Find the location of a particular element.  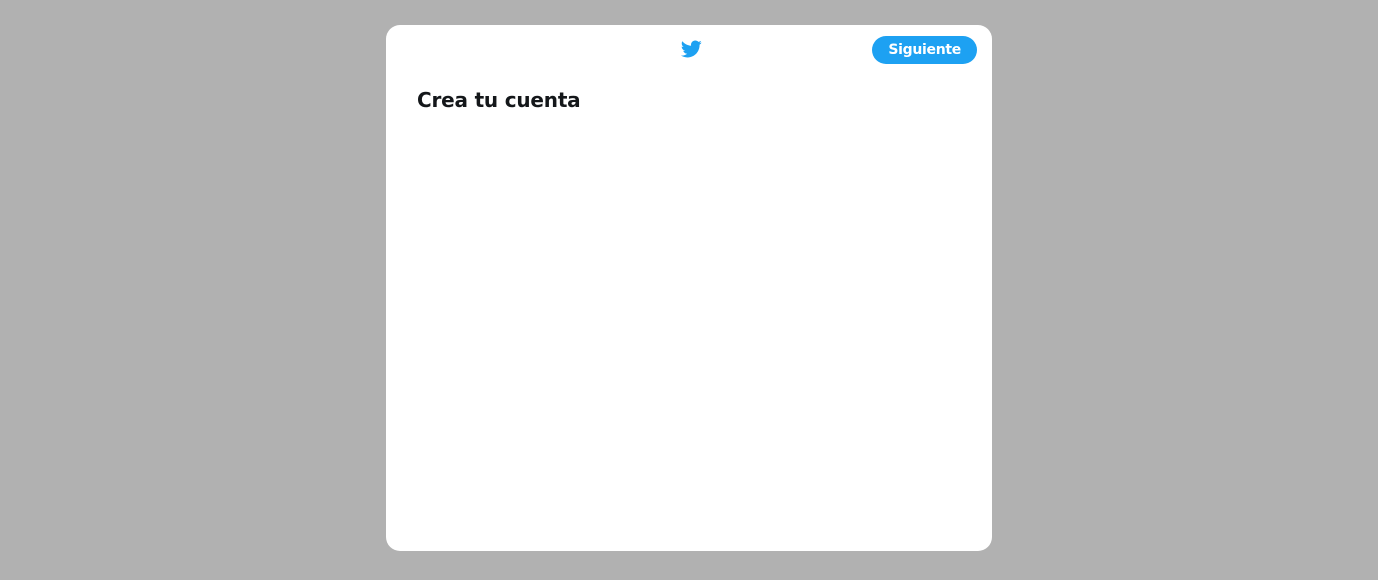

next-button: Siguiente is located at coordinates (924, 50).